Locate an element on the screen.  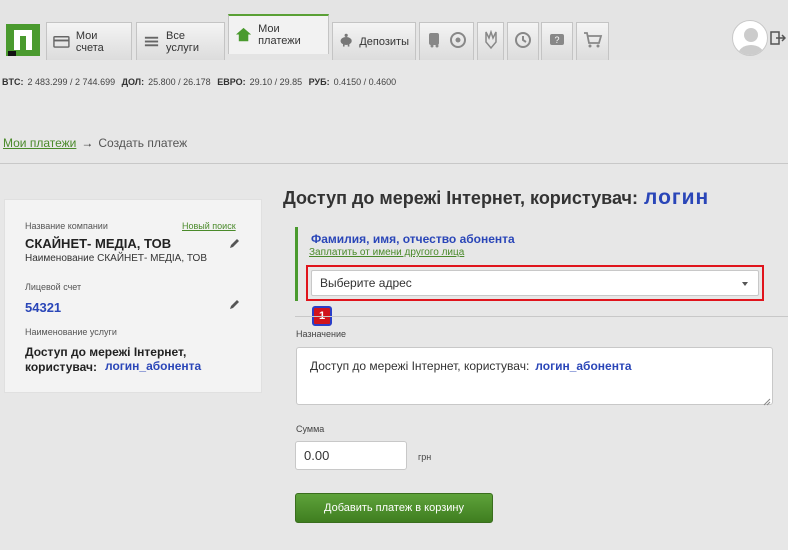
home-icon is located at coordinates (243, 35).